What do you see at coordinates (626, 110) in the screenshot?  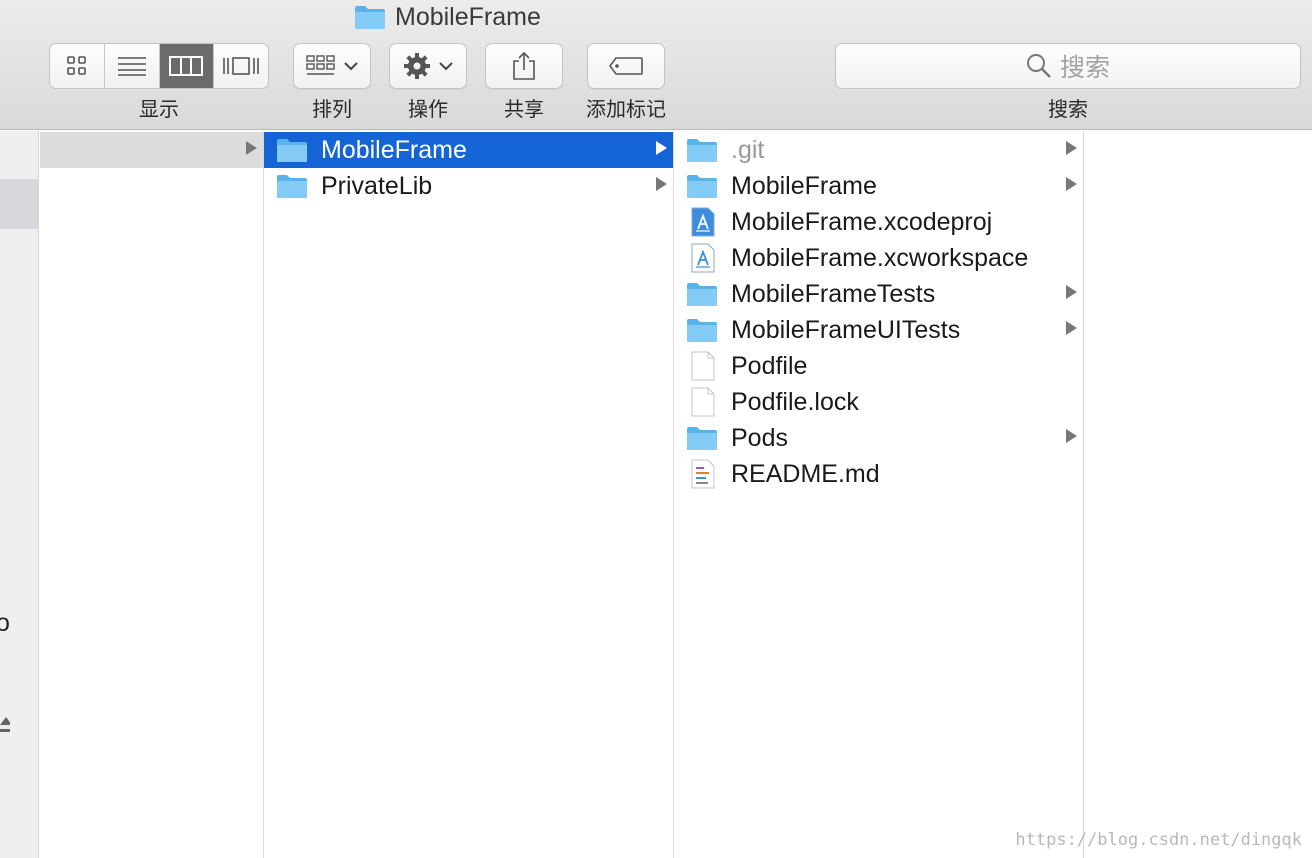 I see `add-tag-label: 添加标记` at bounding box center [626, 110].